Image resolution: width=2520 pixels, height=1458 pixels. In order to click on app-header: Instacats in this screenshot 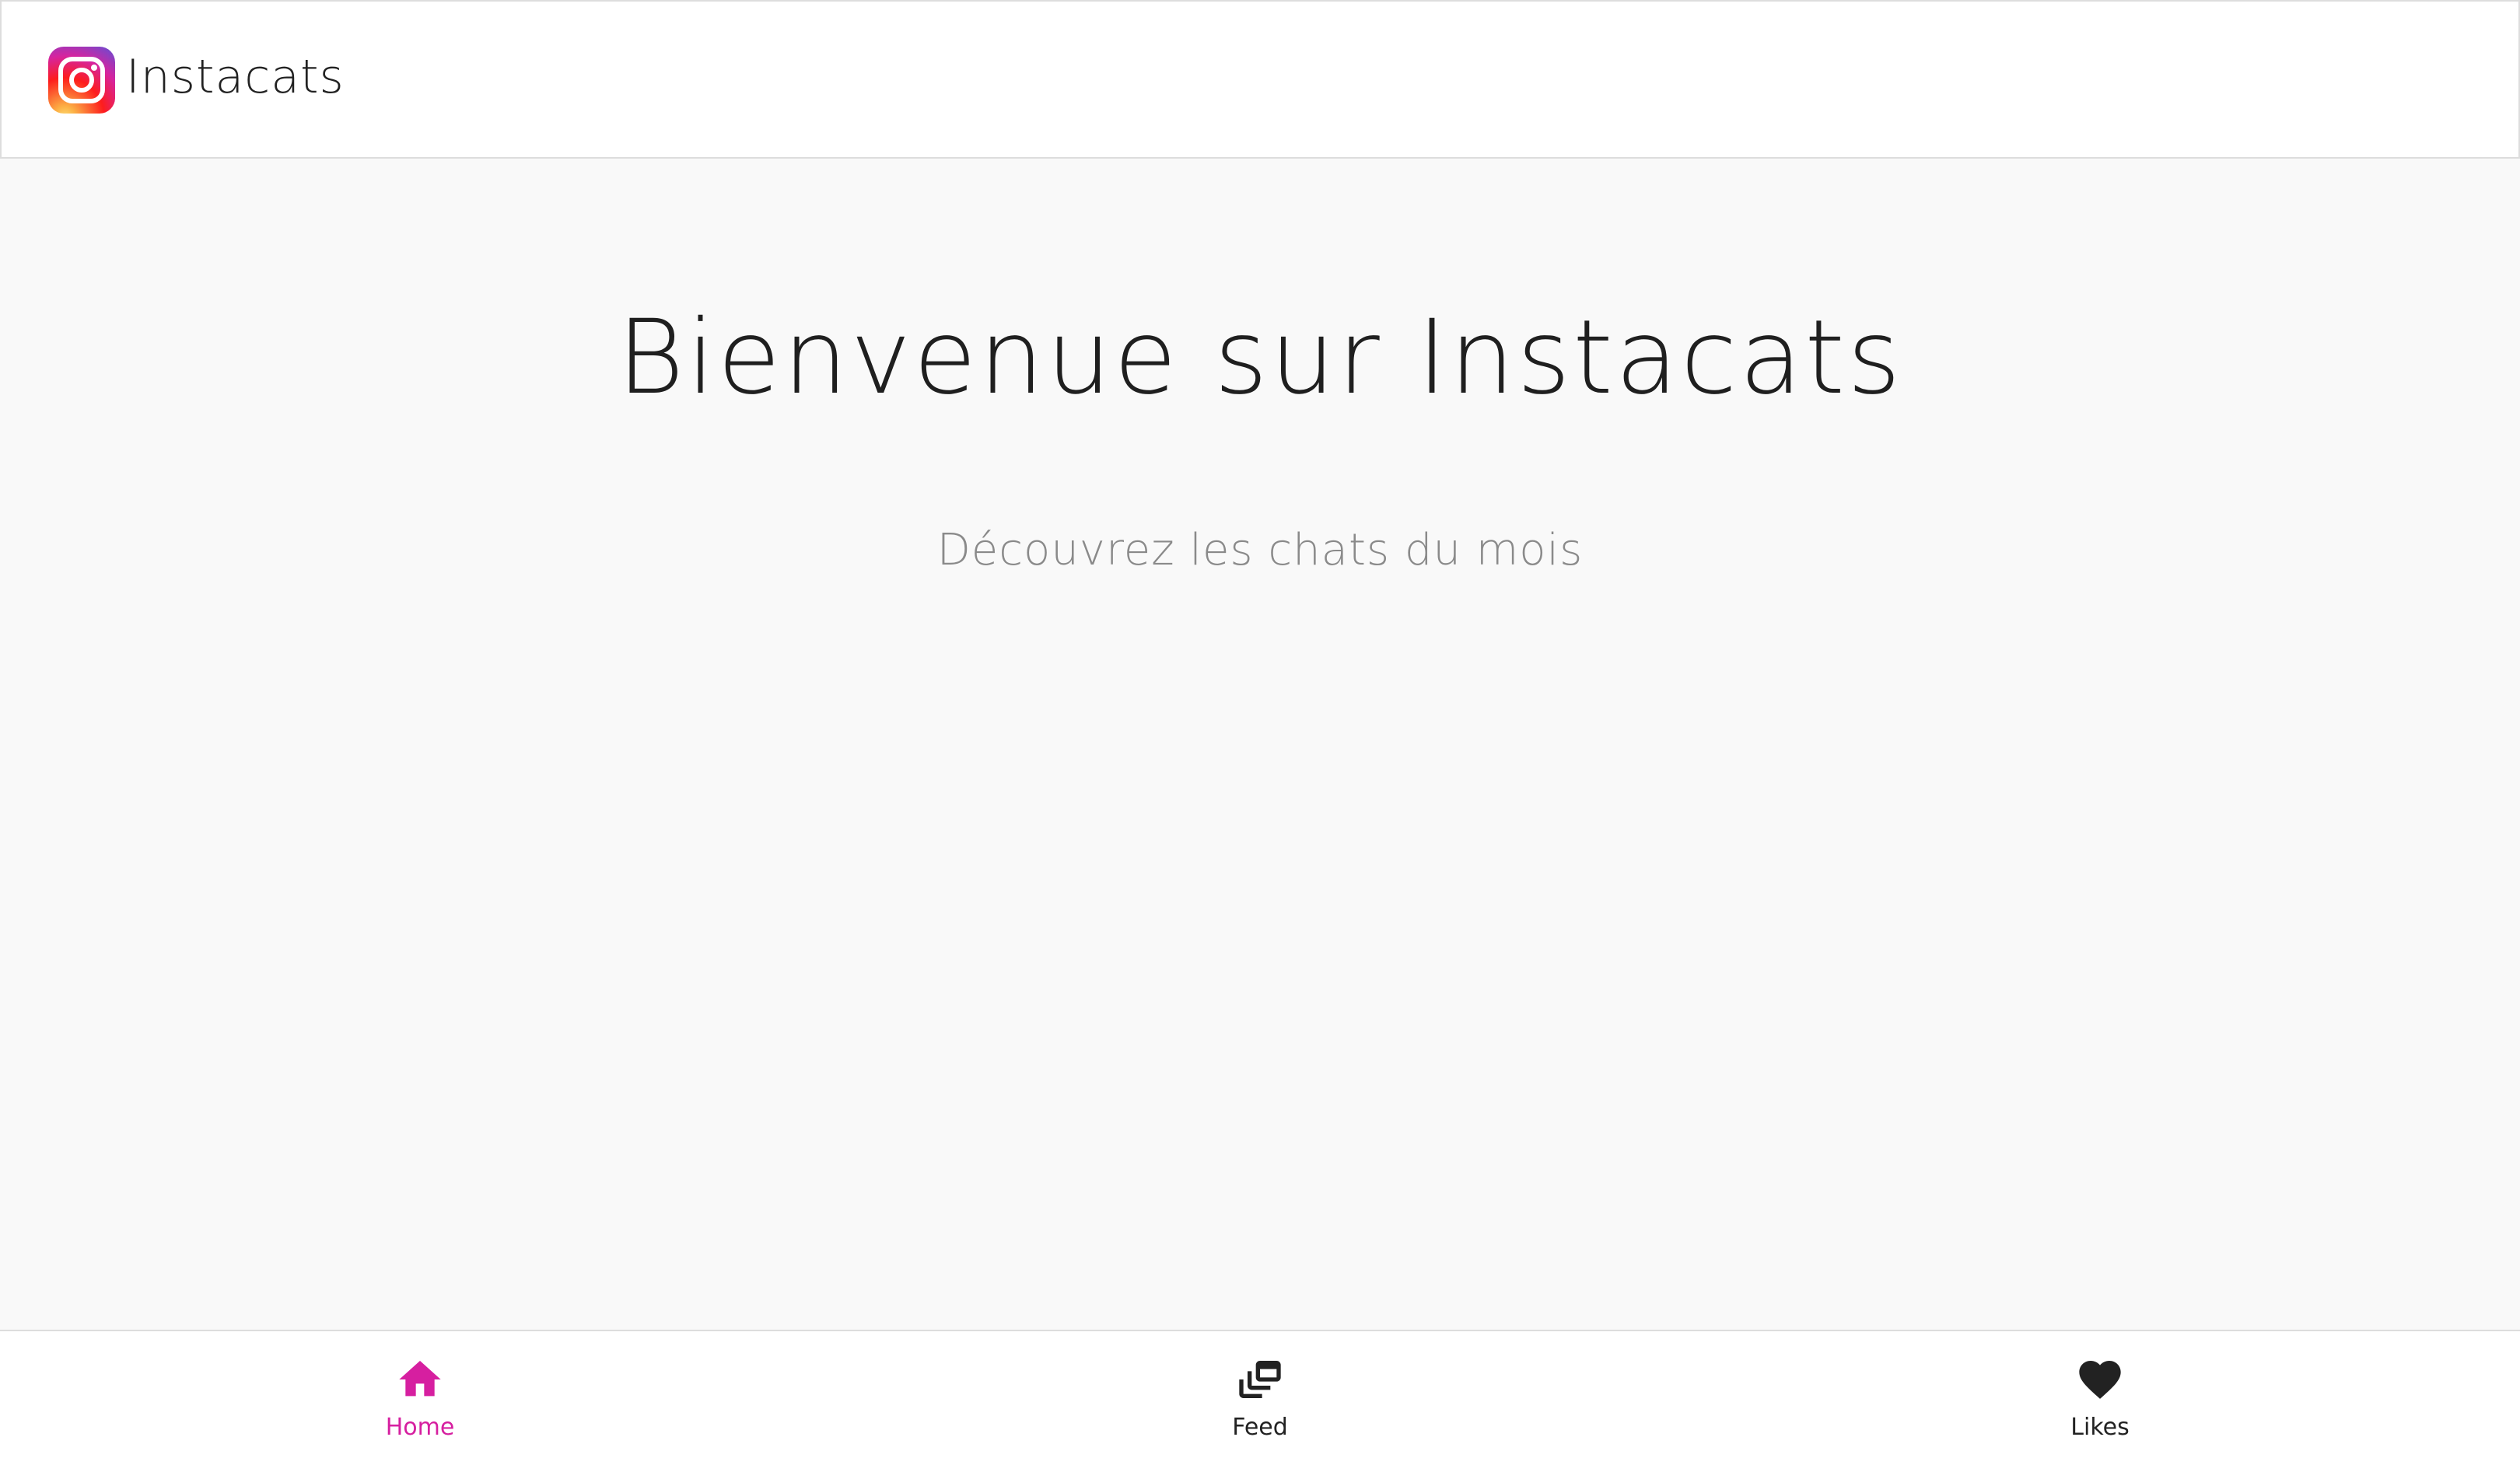, I will do `click(1260, 79)`.